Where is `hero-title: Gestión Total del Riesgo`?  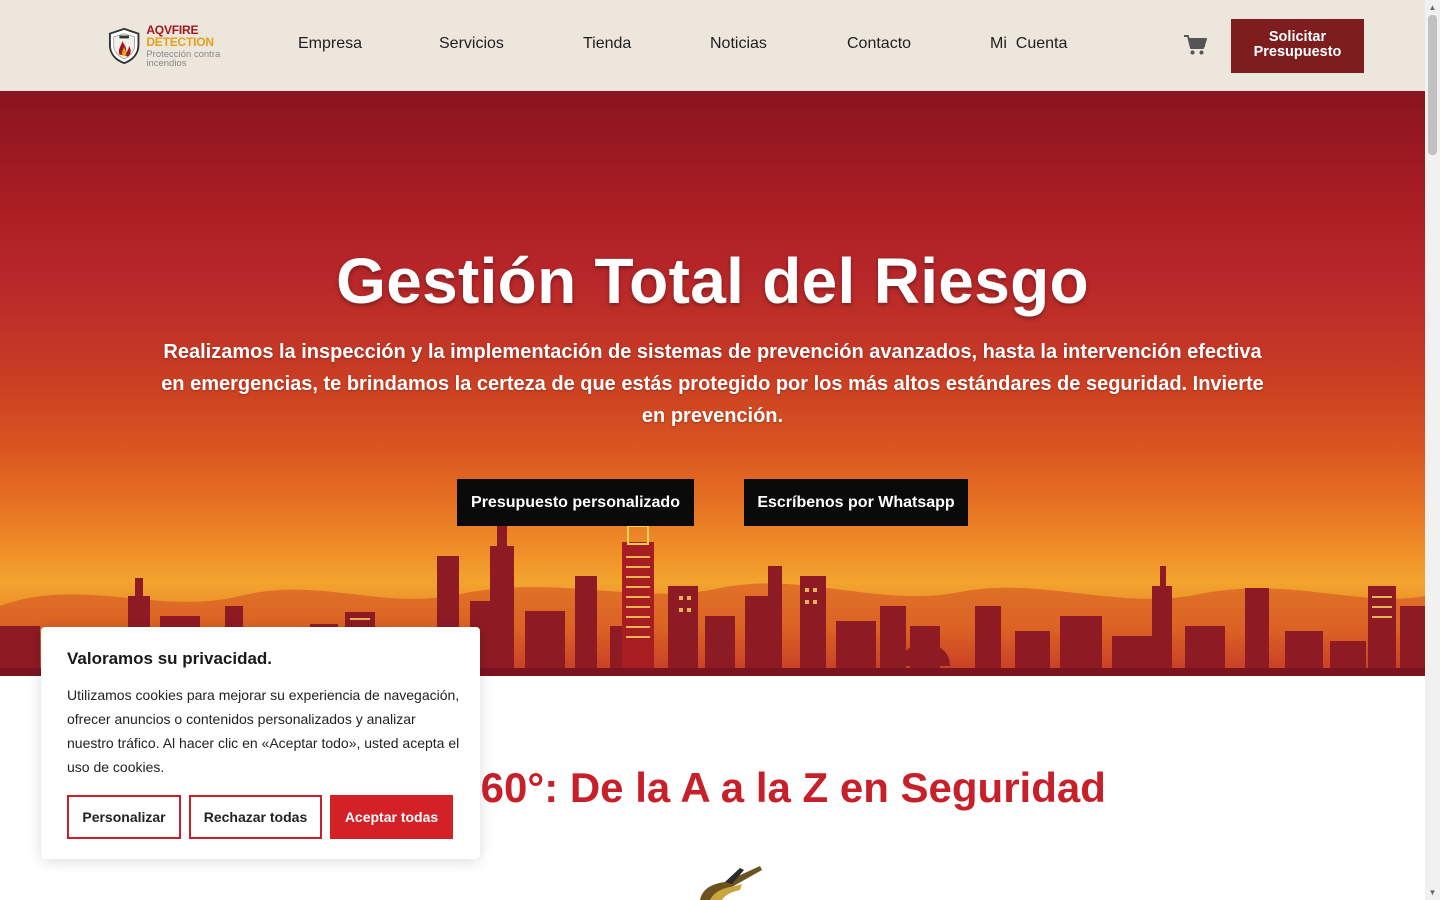 hero-title: Gestión Total del Riesgo is located at coordinates (712, 281).